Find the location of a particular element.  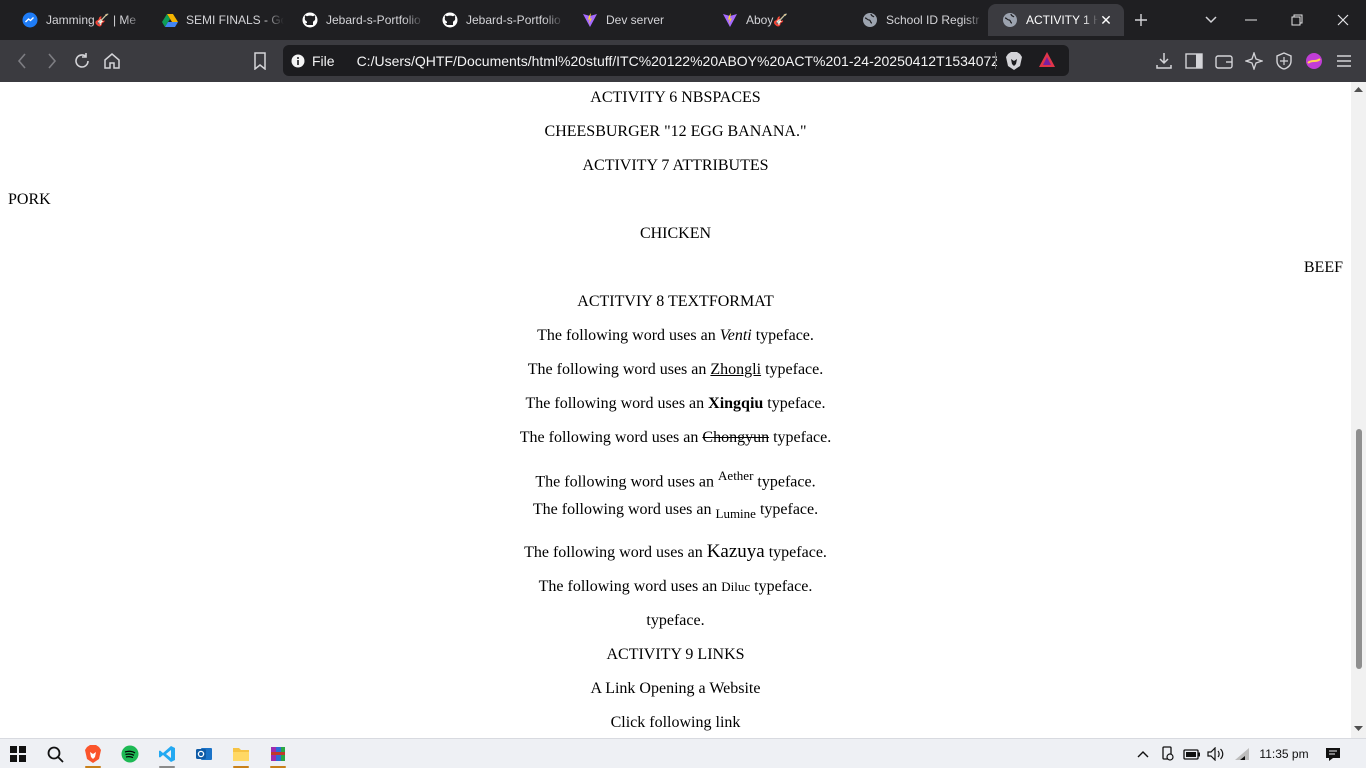

plus-icon is located at coordinates (1141, 20).